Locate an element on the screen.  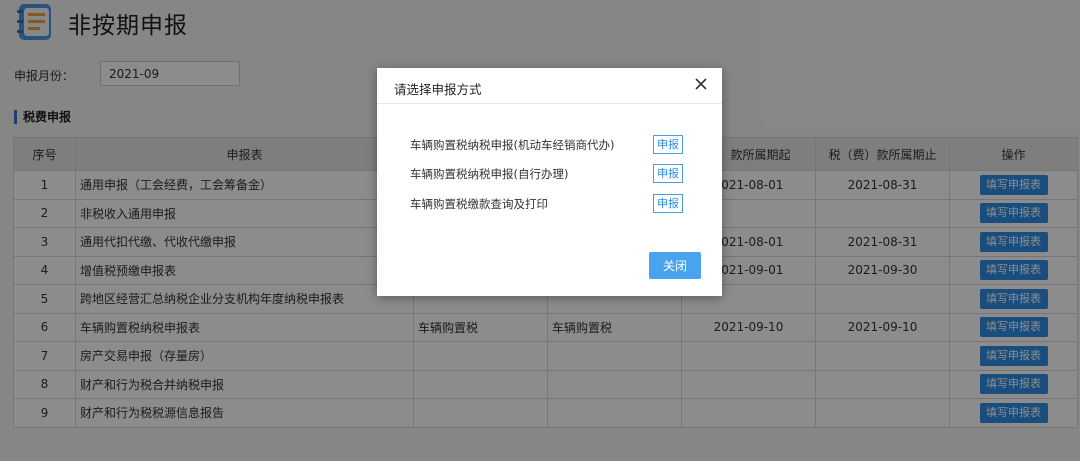
close-icon is located at coordinates (701, 84).